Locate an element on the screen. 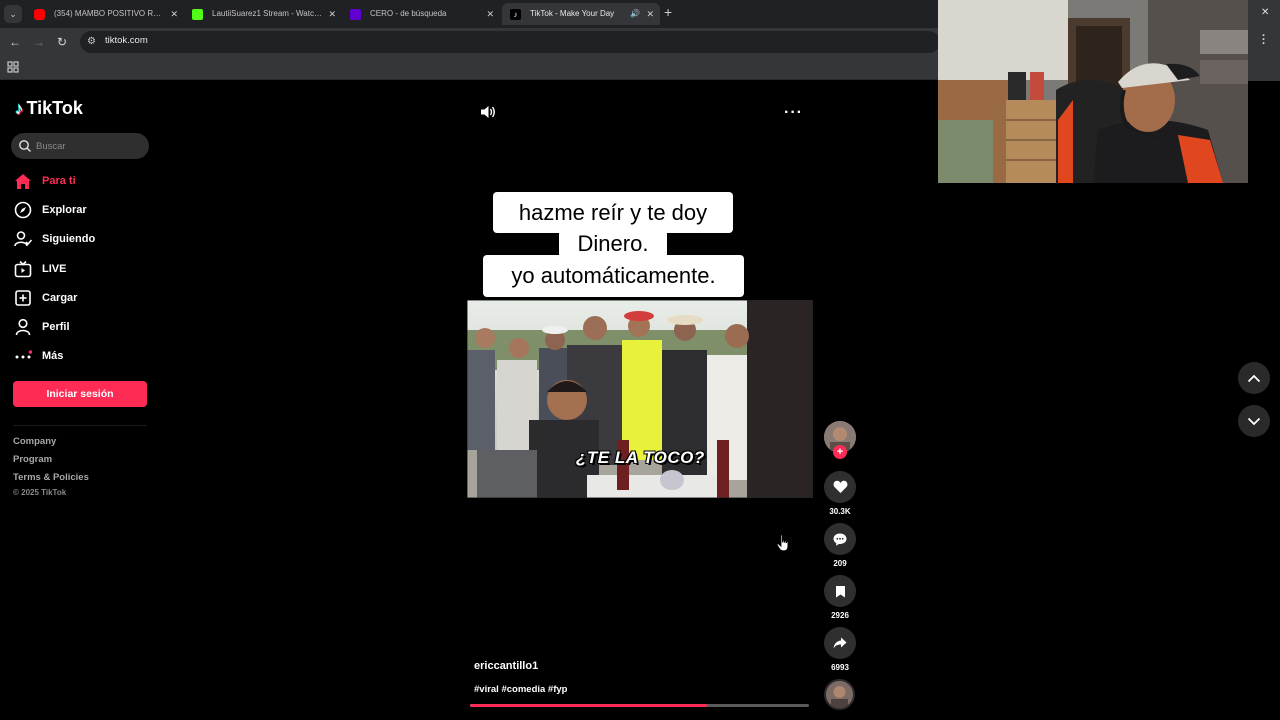 Image resolution: width=1280 pixels, height=720 pixels. tiktok-logo: ♪ TikTok is located at coordinates (49, 108).